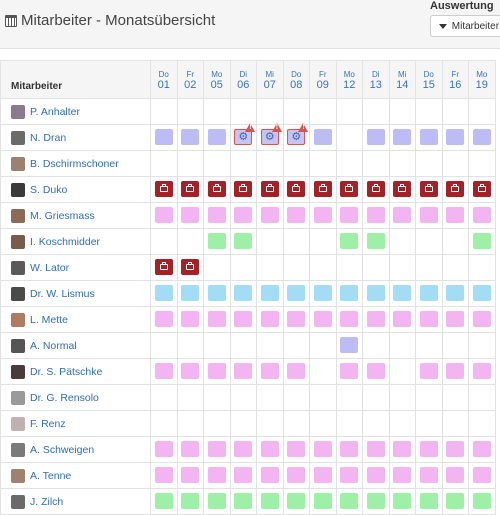  I want to click on employee-name-link: P. Anhalter, so click(55, 111).